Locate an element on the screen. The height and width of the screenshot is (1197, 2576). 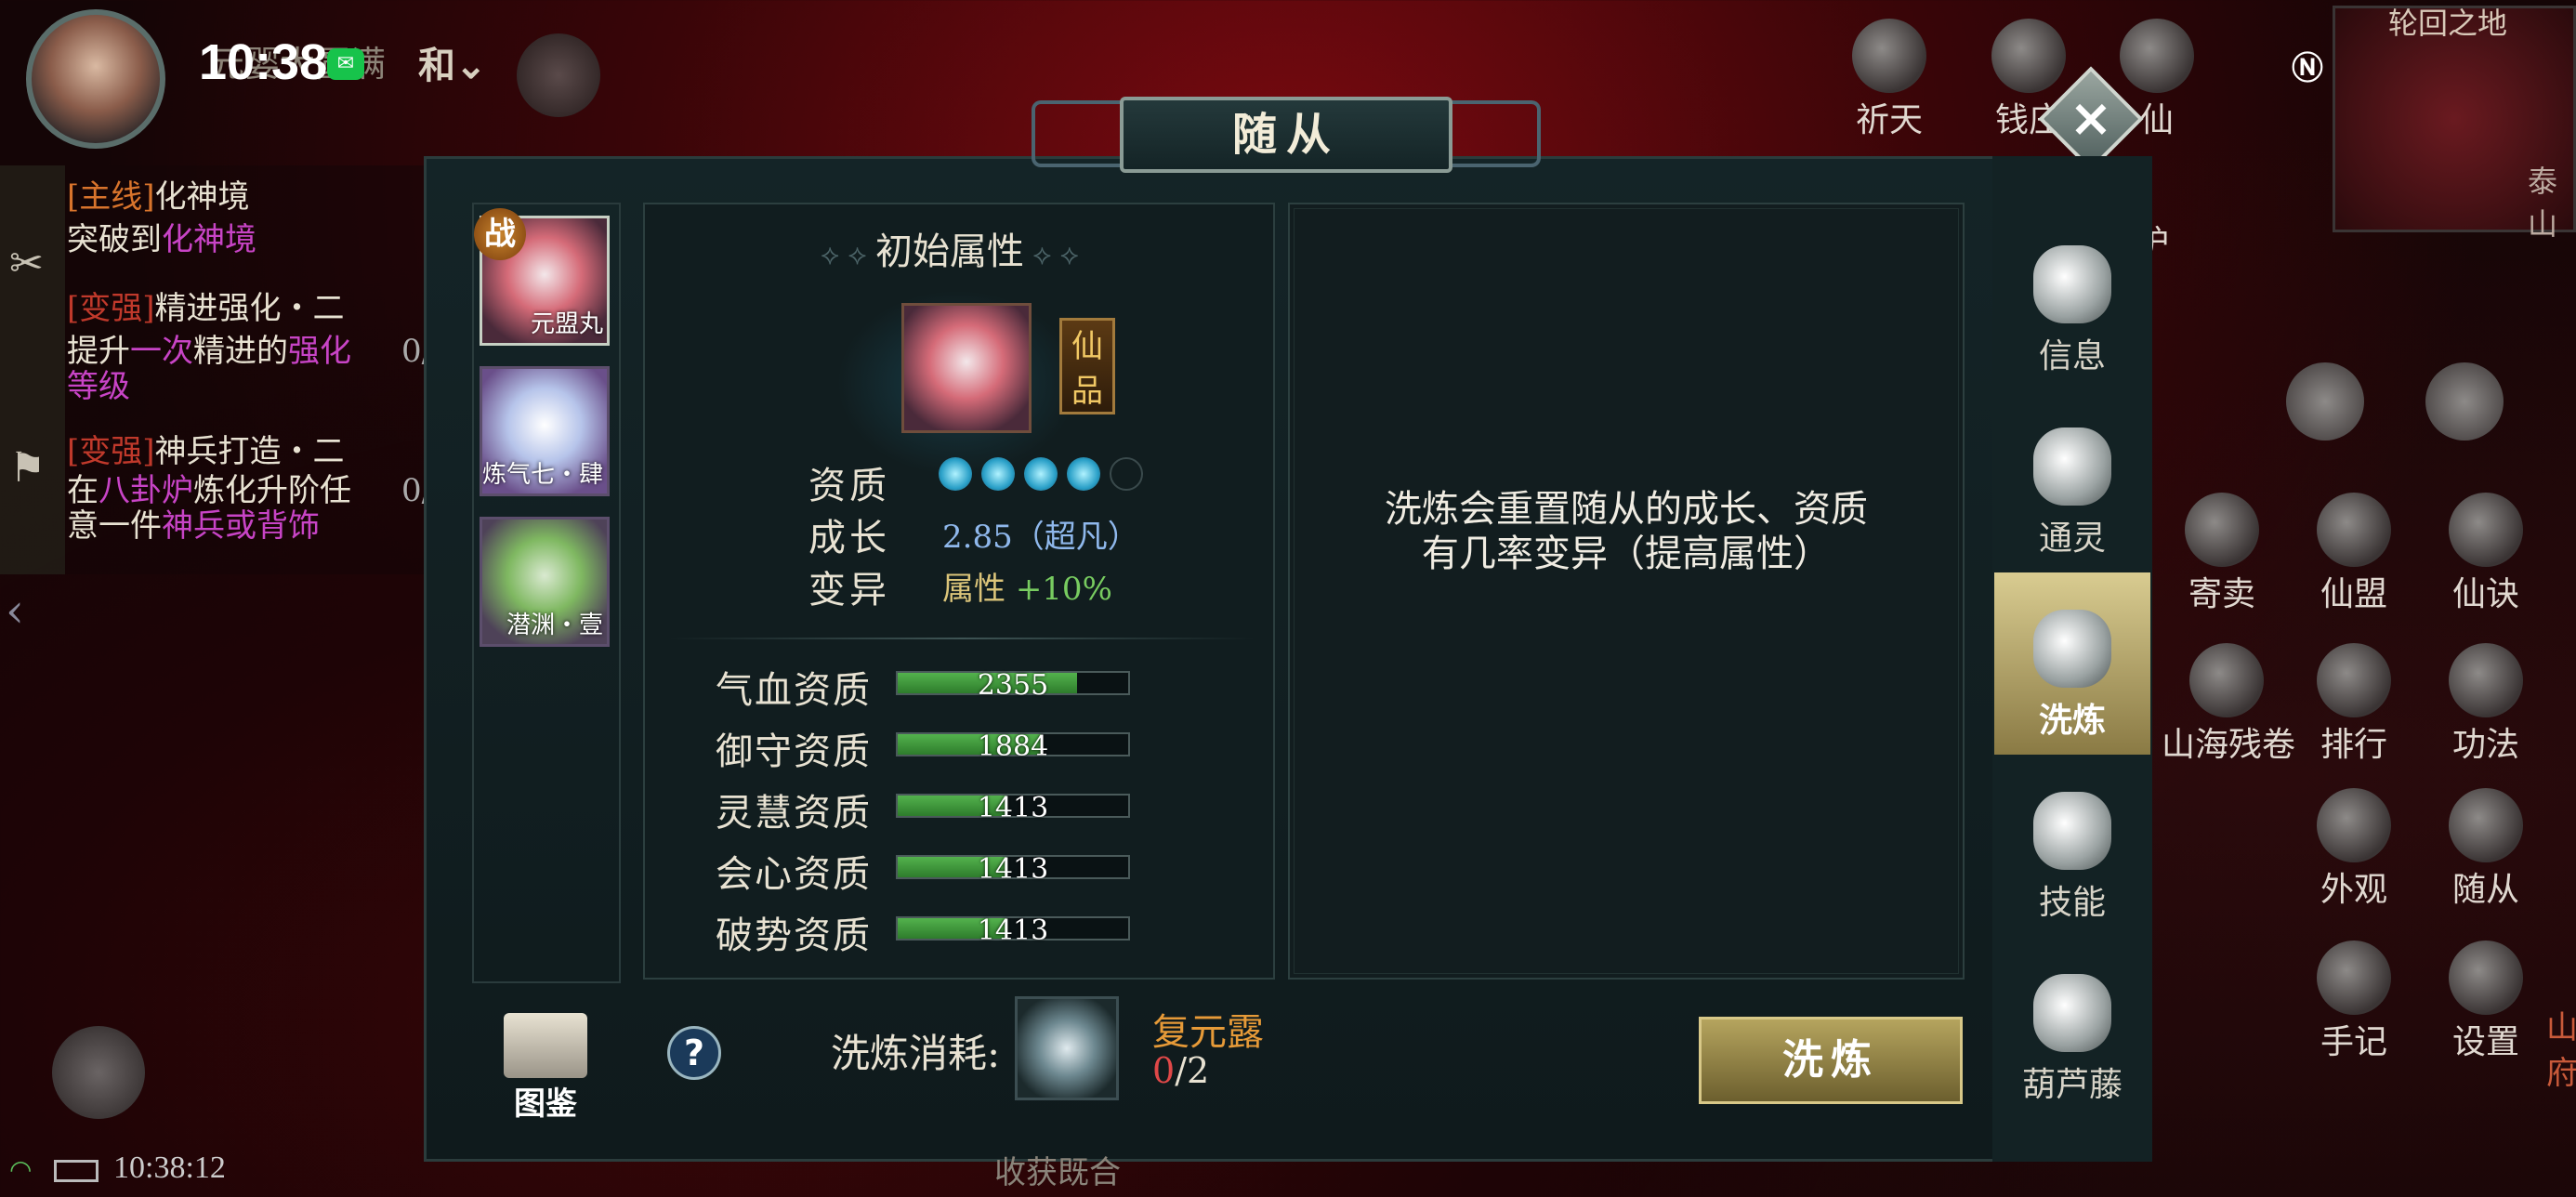
quest-side-tabs: ✂ ⚑ is located at coordinates (32, 369).